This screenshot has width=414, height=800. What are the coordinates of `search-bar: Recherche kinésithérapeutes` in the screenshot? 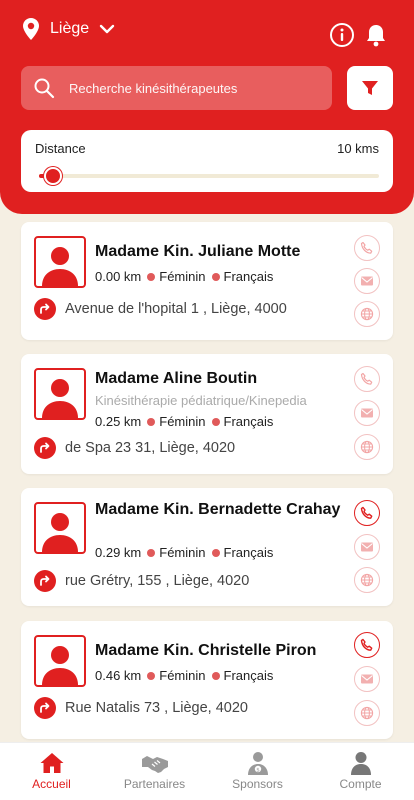 It's located at (176, 88).